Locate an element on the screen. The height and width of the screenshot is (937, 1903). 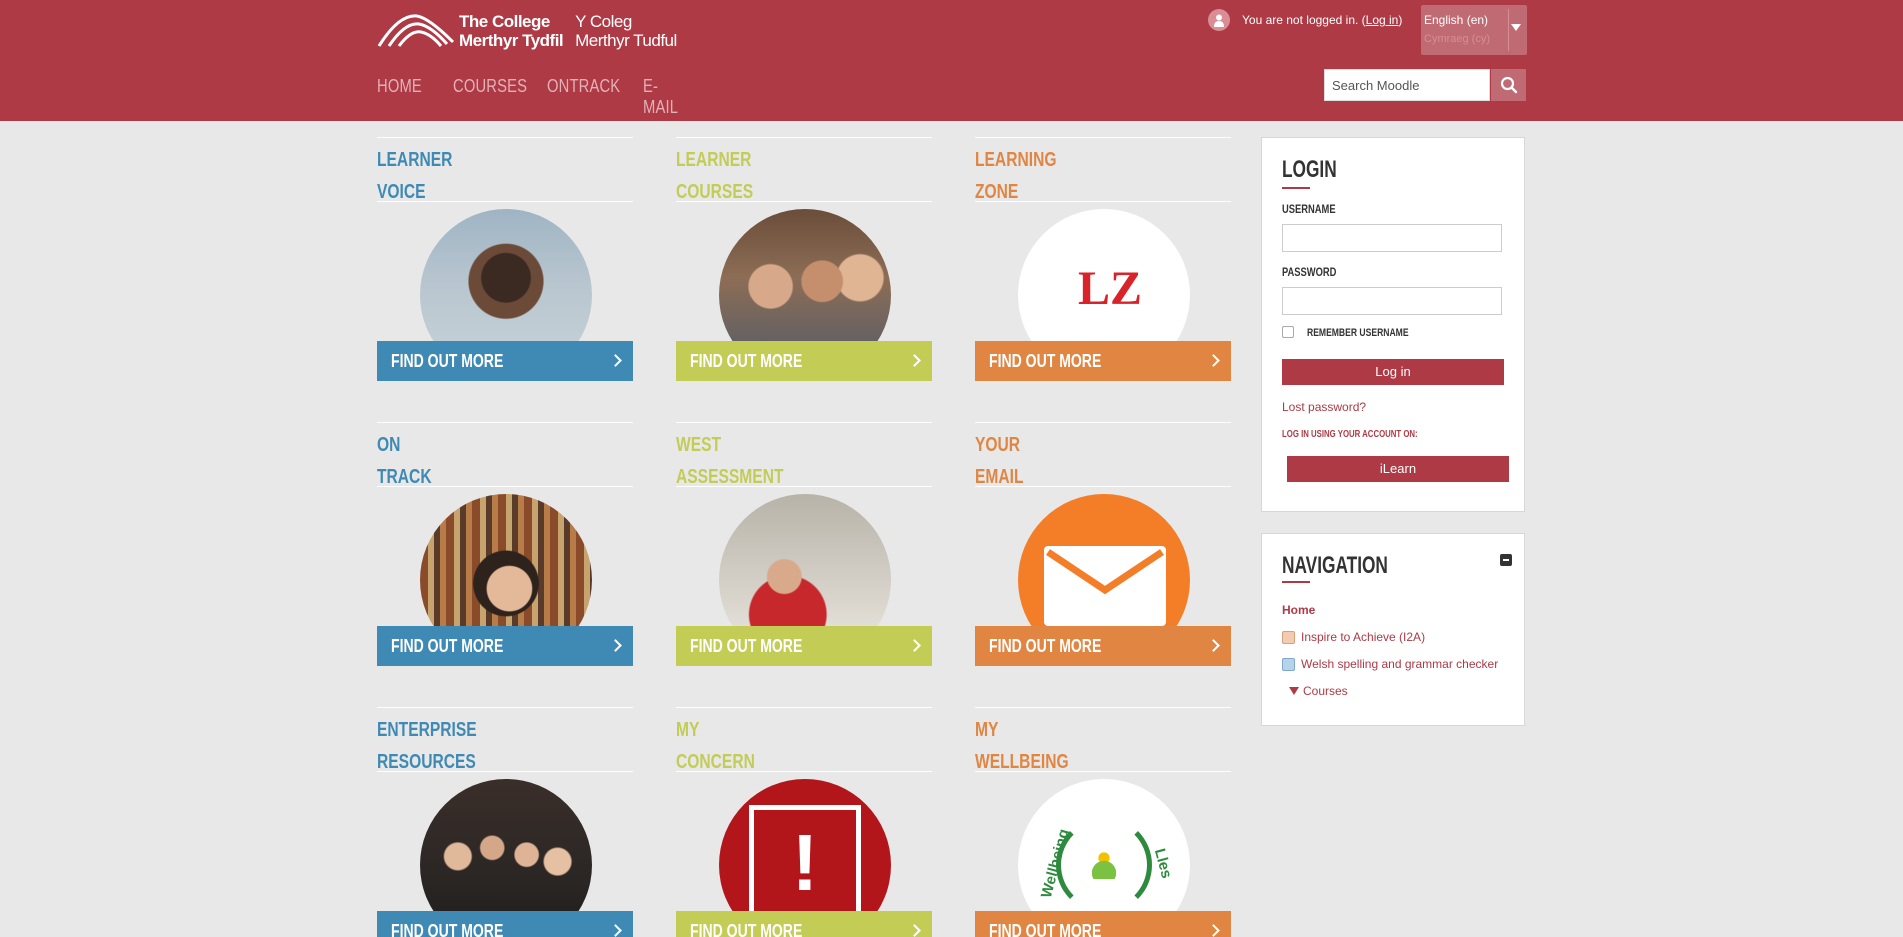
chevron-down-icon is located at coordinates (1516, 27).